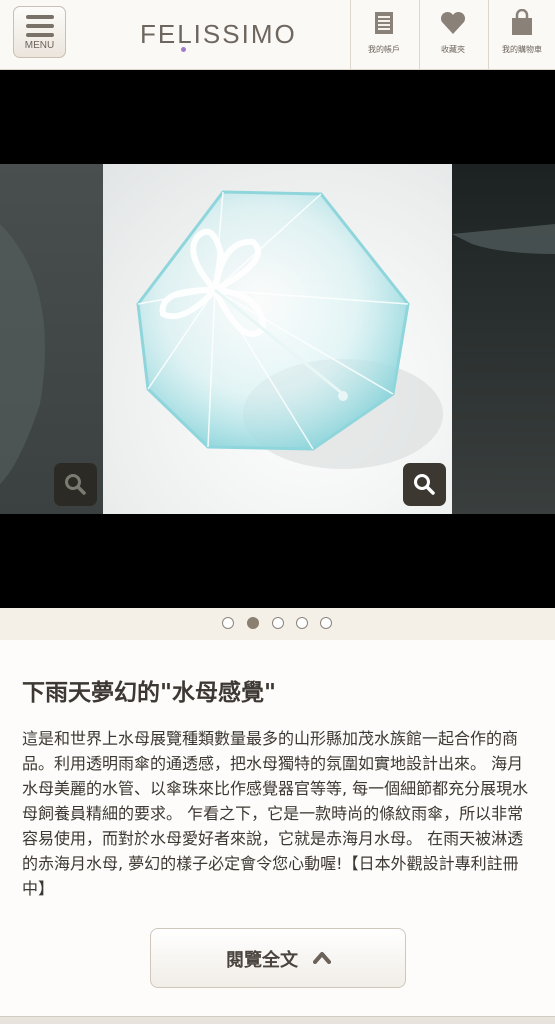 The height and width of the screenshot is (1024, 555). I want to click on zoom-button, so click(424, 484).